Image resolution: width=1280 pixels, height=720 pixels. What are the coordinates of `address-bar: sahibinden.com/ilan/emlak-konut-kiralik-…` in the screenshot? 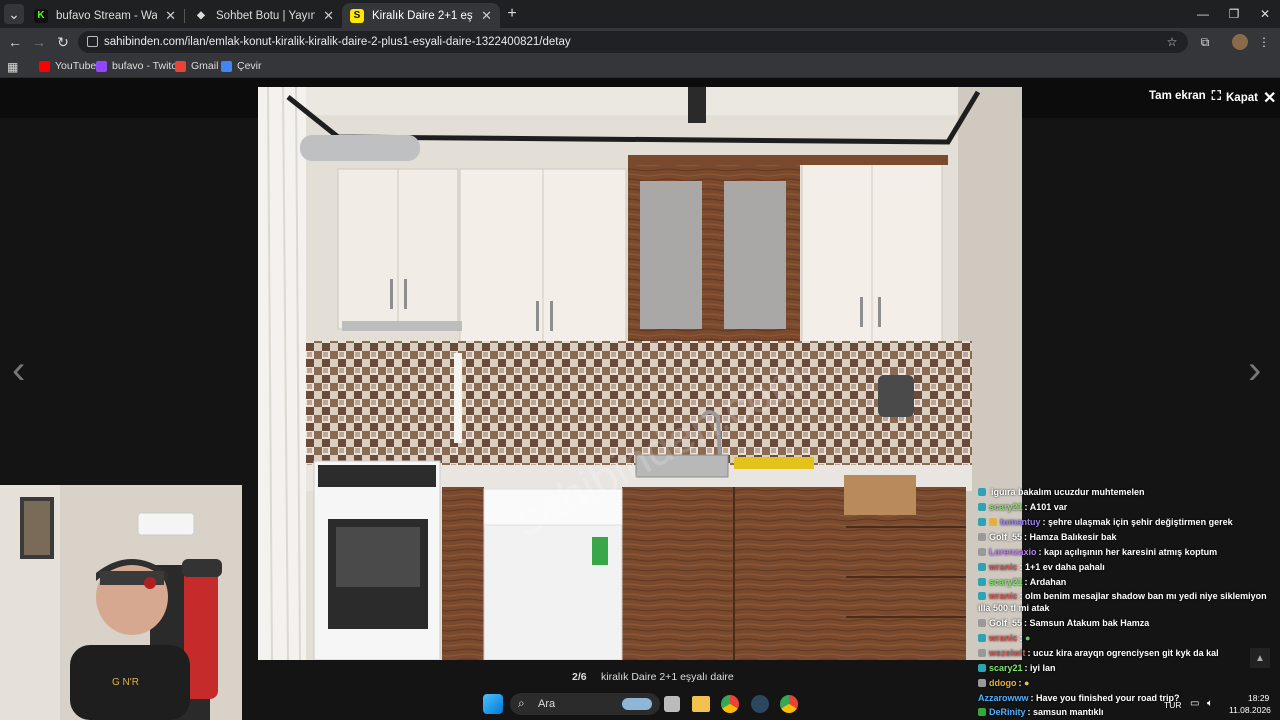 It's located at (633, 42).